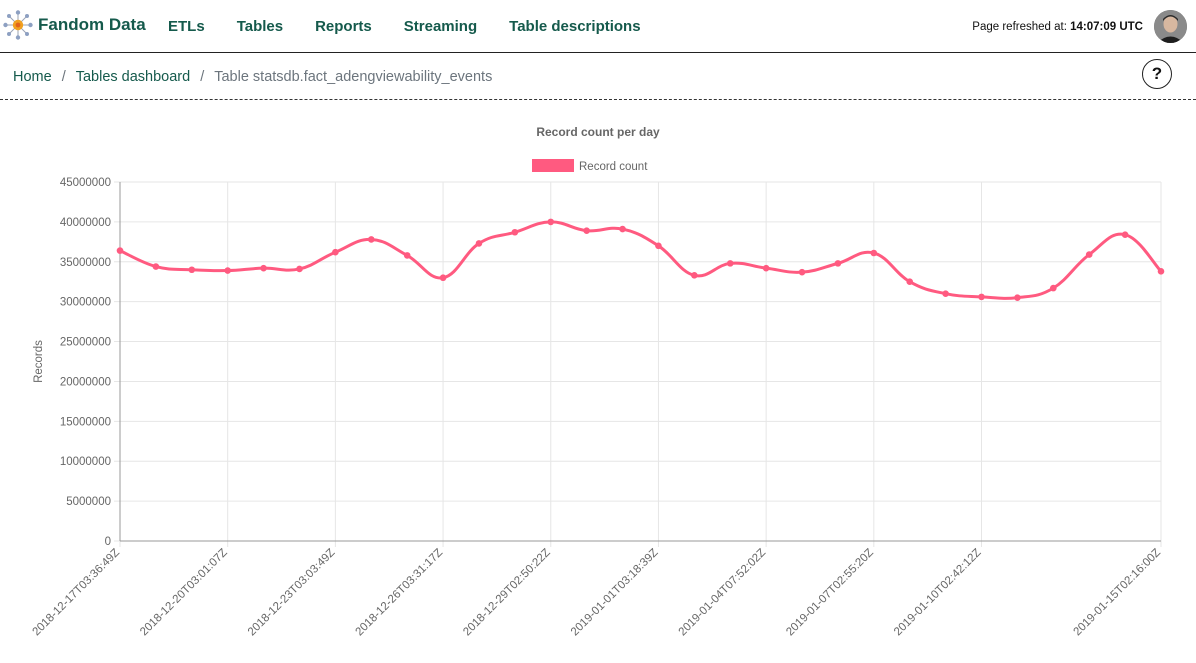 This screenshot has width=1196, height=663. Describe the element at coordinates (598, 132) in the screenshot. I see `chart-title: Record count per day` at that location.